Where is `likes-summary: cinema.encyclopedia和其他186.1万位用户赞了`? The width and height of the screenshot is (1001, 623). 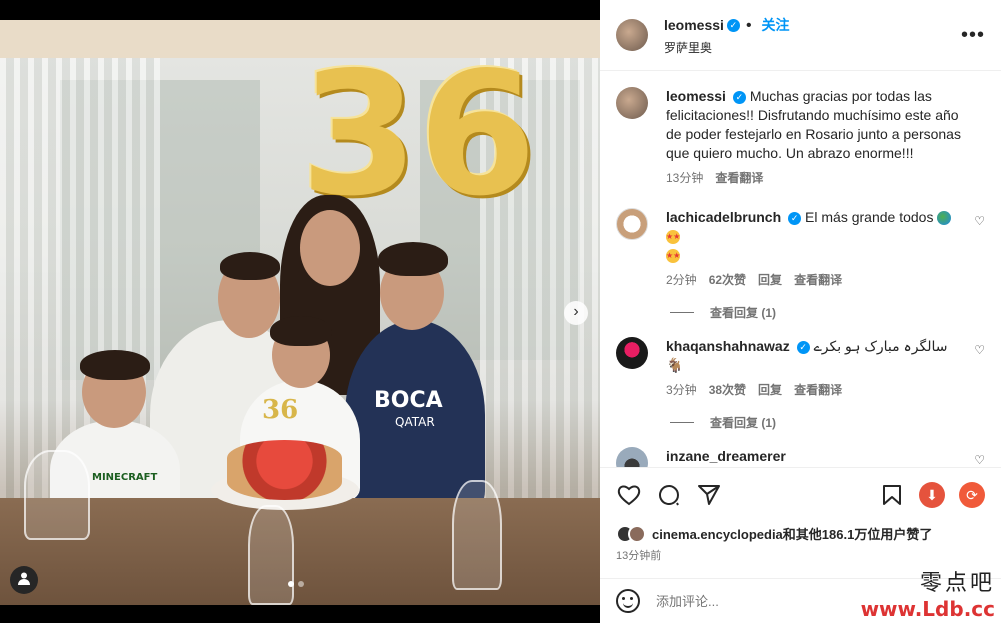 likes-summary: cinema.encyclopedia和其他186.1万位用户赞了 is located at coordinates (800, 533).